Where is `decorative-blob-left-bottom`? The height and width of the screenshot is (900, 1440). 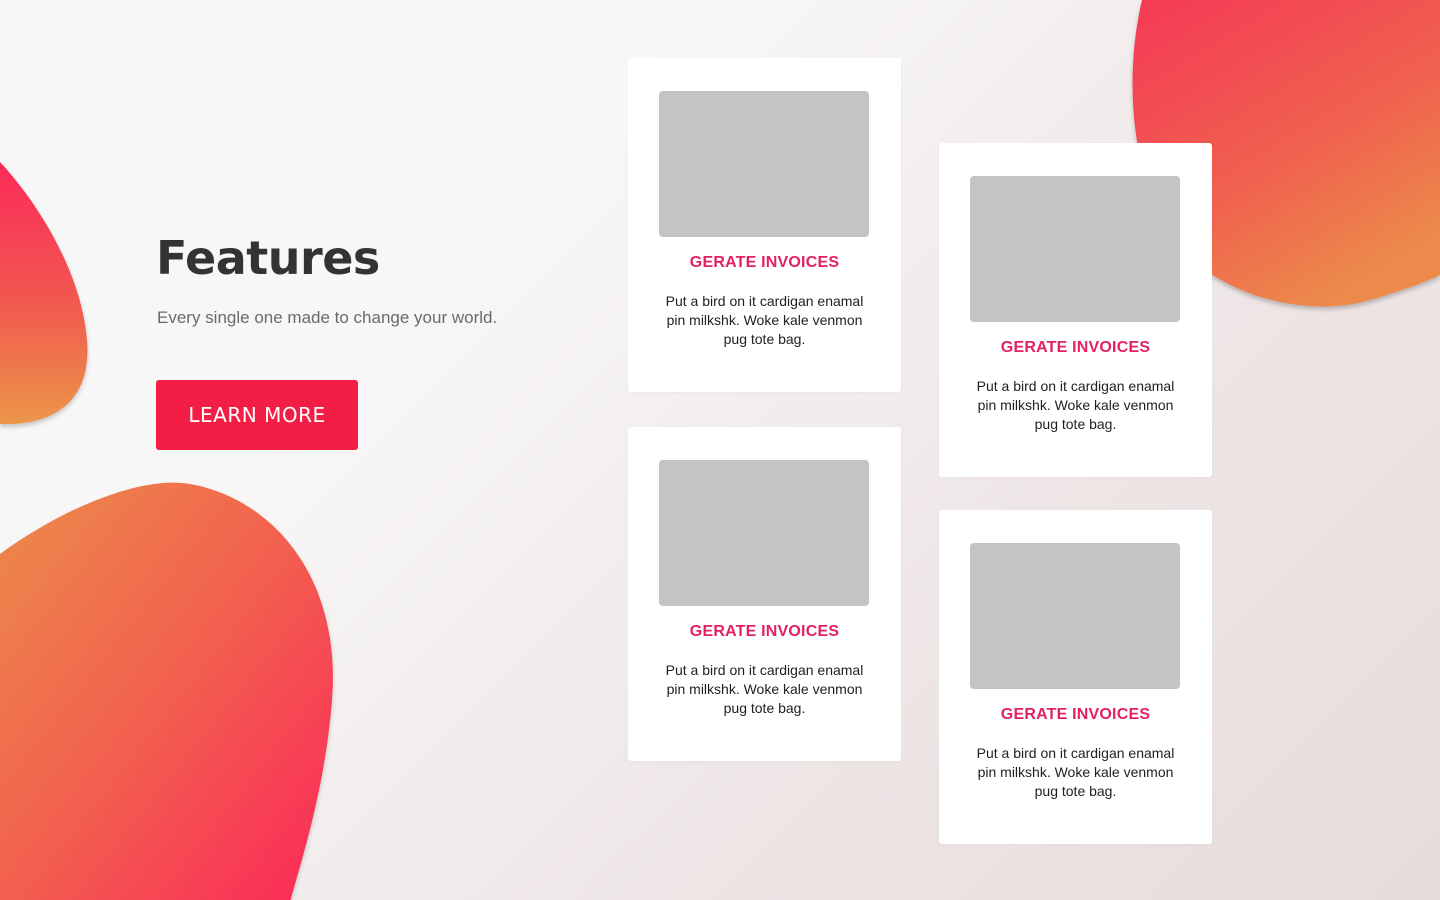 decorative-blob-left-bottom is located at coordinates (166, 691).